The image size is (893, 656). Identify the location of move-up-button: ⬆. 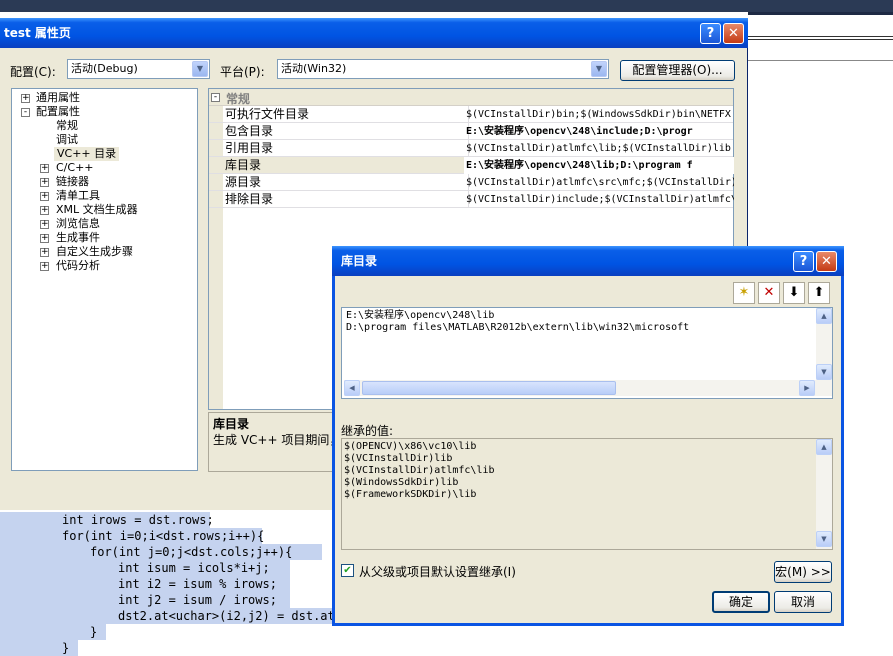
(819, 293).